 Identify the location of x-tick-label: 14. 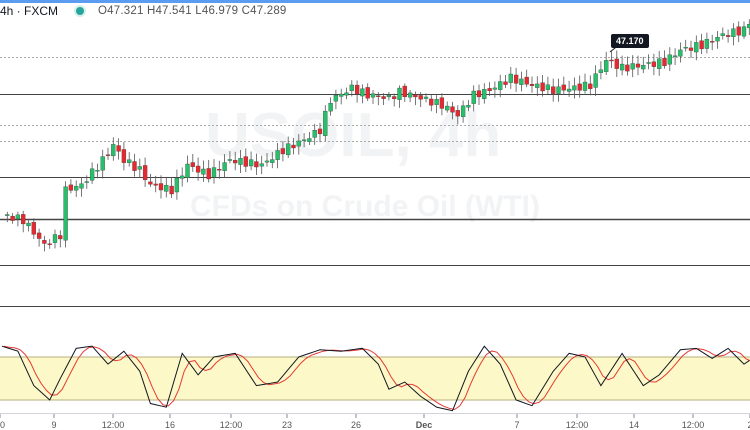
(634, 425).